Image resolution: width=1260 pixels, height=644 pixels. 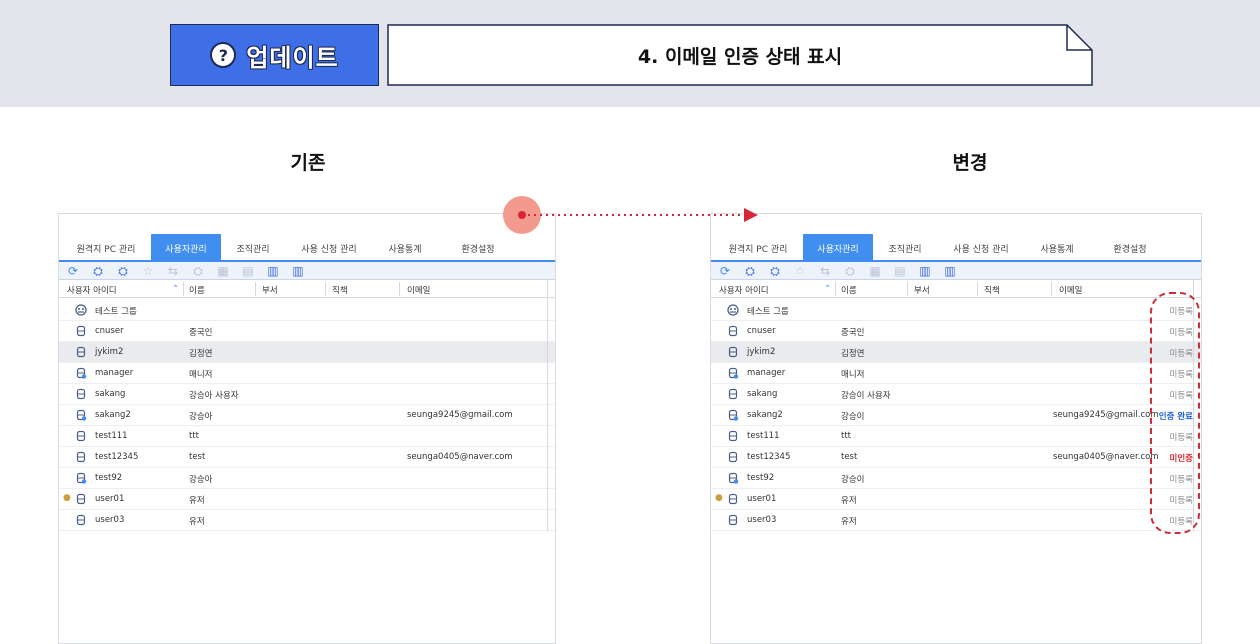 I want to click on transition-arrow, so click(x=635, y=215).